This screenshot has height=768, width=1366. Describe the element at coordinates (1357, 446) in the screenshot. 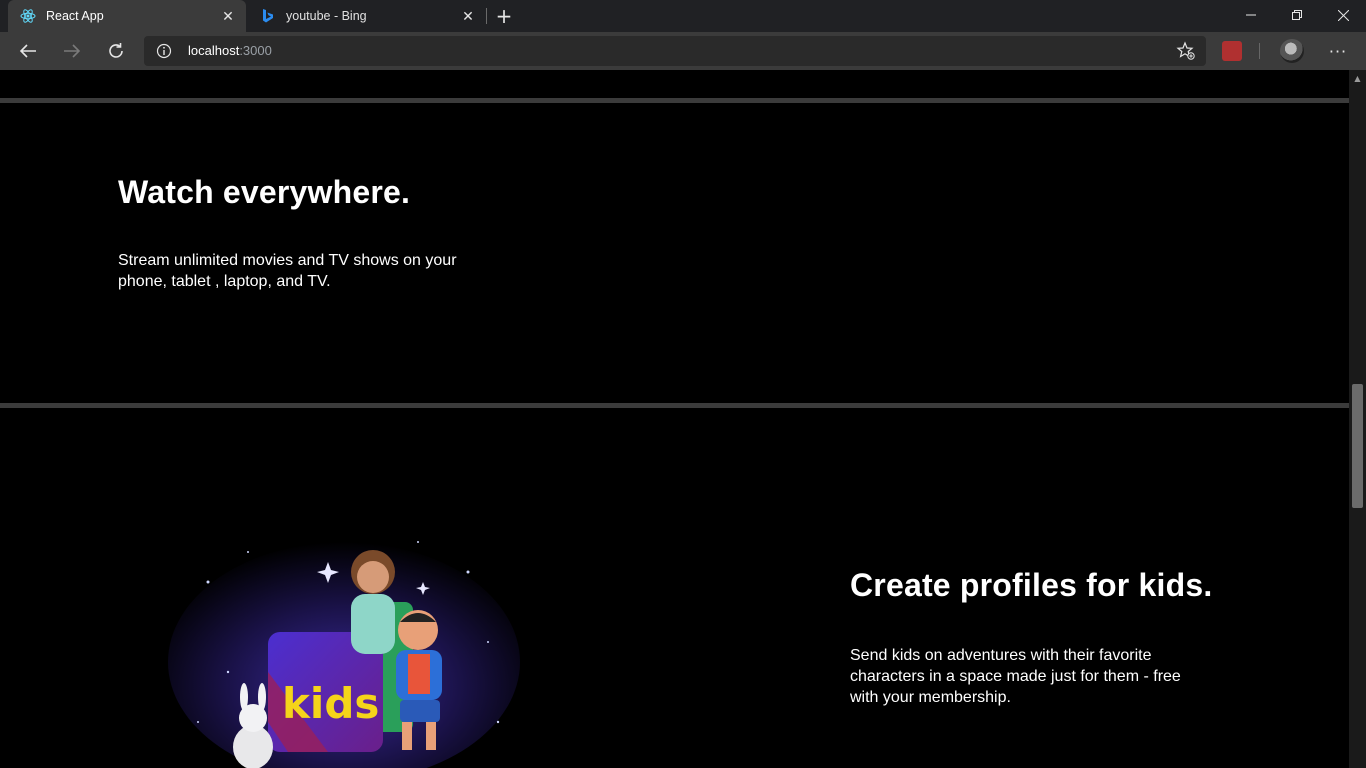

I see `scrollbar-thumb` at that location.